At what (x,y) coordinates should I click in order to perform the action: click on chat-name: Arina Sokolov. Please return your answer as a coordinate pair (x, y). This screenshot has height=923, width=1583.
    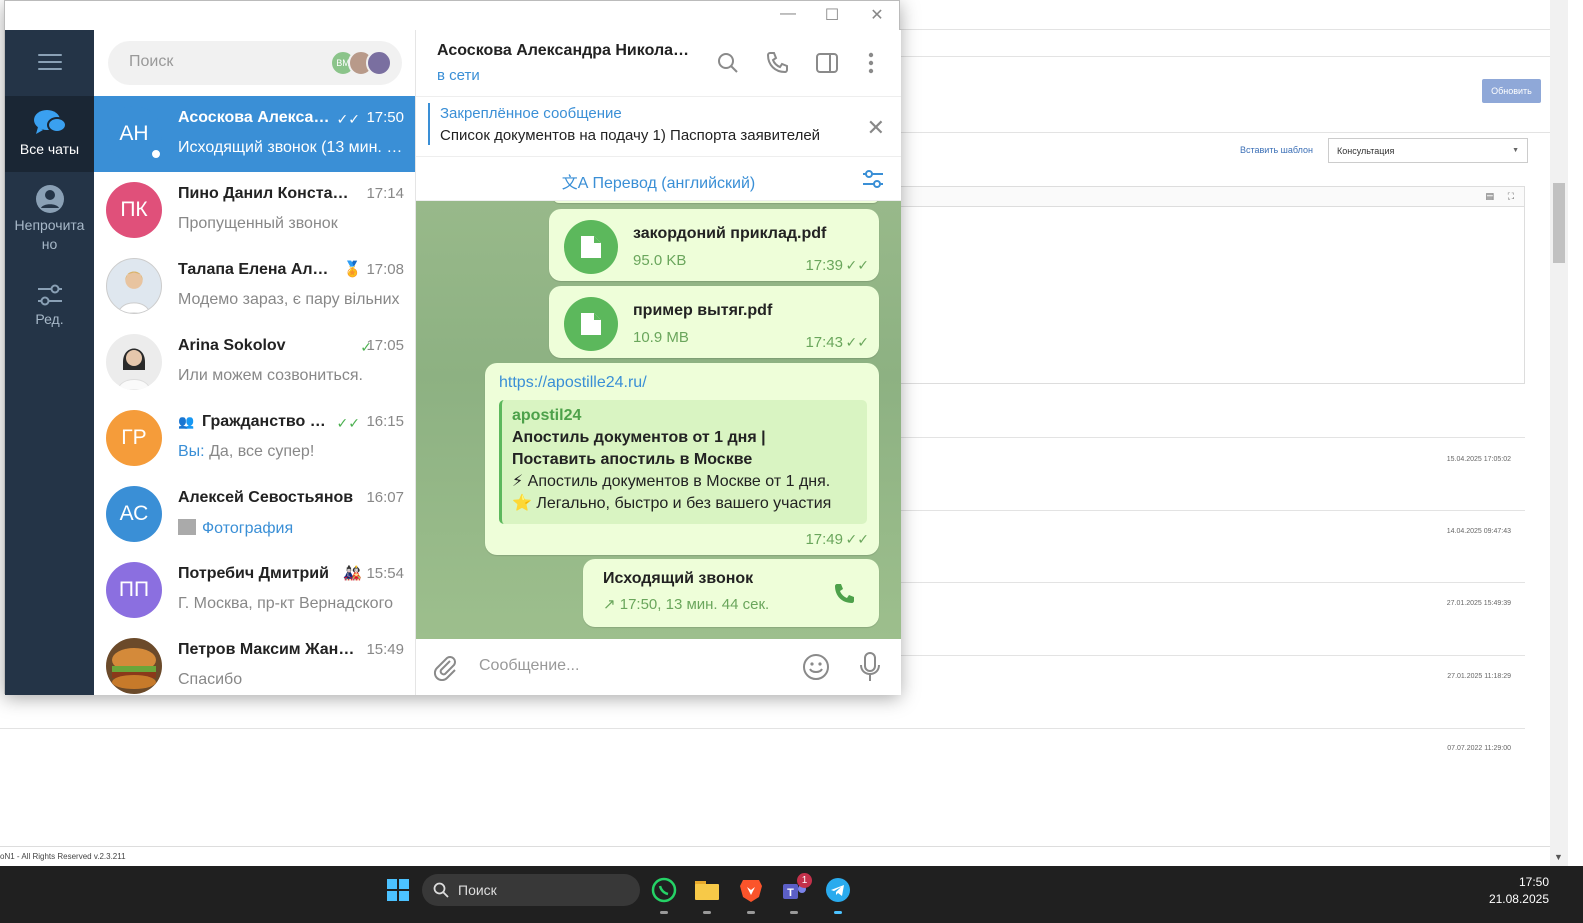
    Looking at the image, I should click on (232, 345).